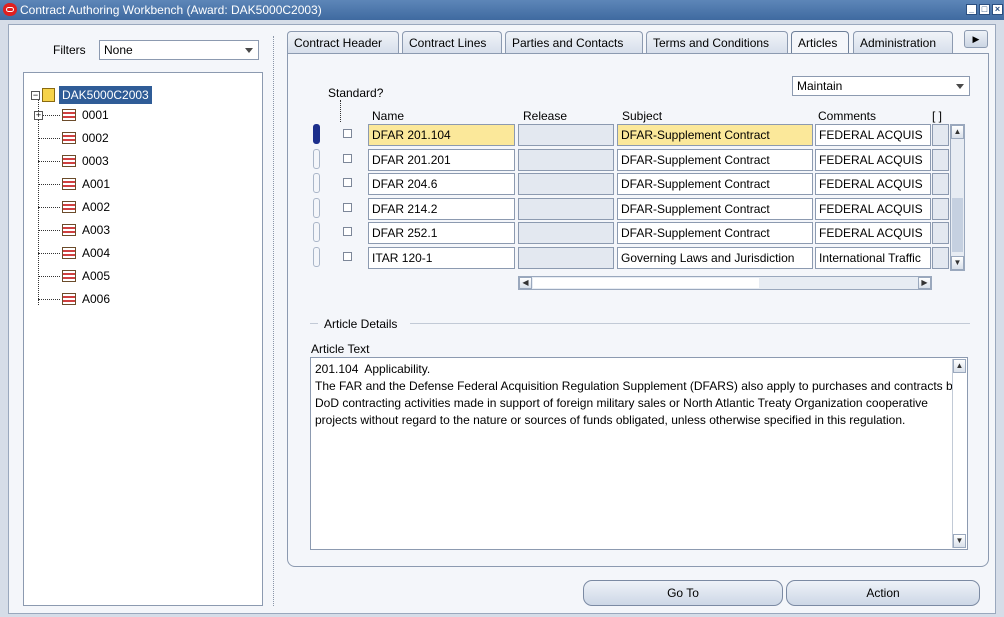  Describe the element at coordinates (937, 116) in the screenshot. I see `column-header-extra: [ ]` at that location.